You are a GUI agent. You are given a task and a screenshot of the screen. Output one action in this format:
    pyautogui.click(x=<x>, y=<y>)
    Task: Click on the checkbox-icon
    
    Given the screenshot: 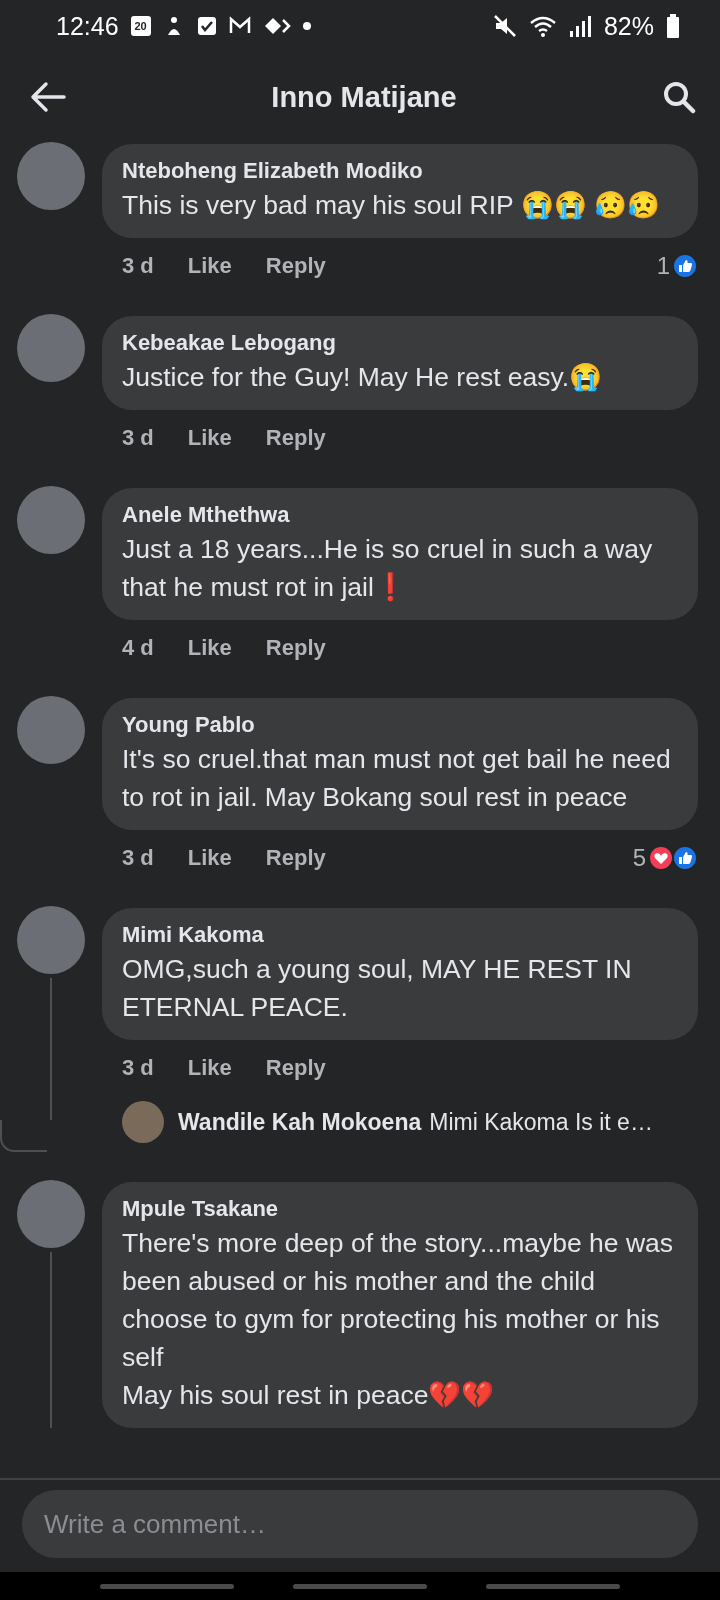 What is the action you would take?
    pyautogui.click(x=206, y=26)
    